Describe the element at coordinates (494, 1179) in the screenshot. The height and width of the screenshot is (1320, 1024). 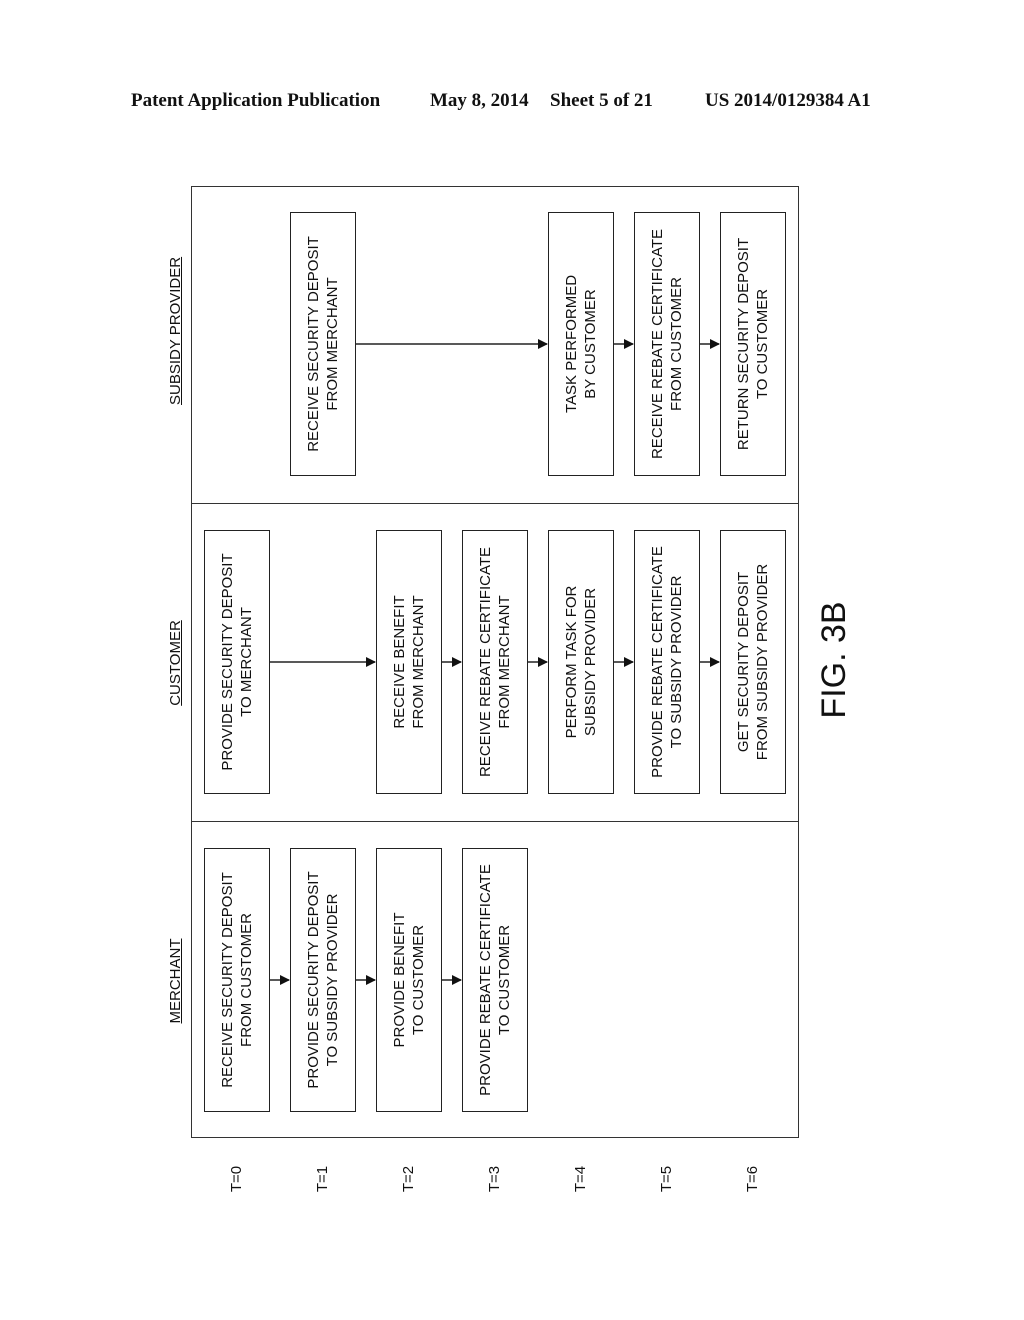
I see `time-label-t3: T=3` at that location.